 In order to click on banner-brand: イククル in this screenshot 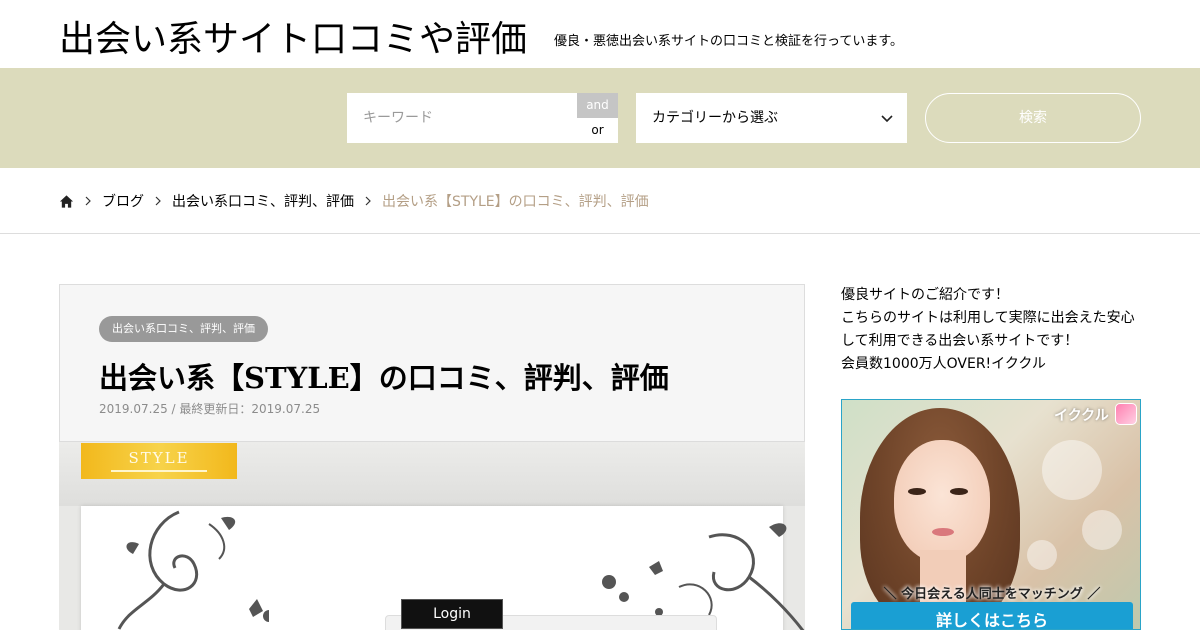, I will do `click(1081, 416)`.